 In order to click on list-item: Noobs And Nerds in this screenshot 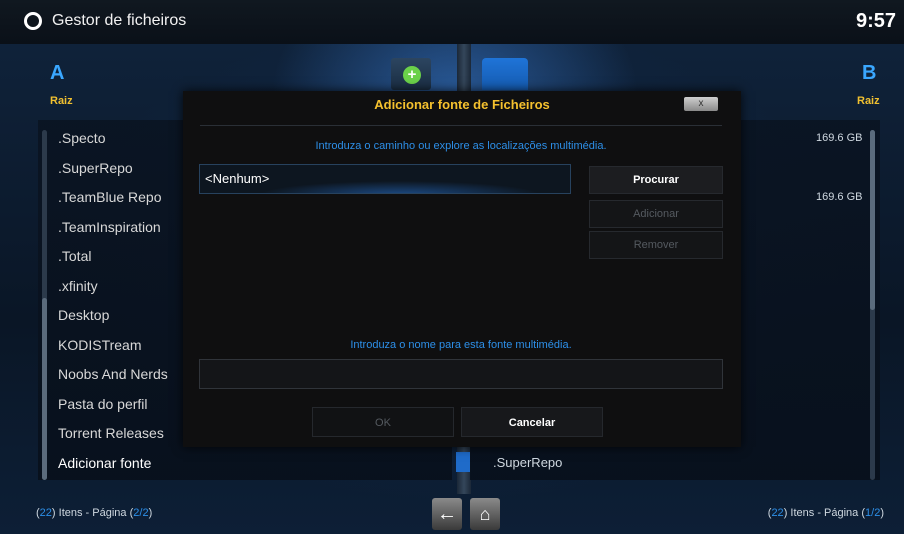, I will do `click(120, 375)`.